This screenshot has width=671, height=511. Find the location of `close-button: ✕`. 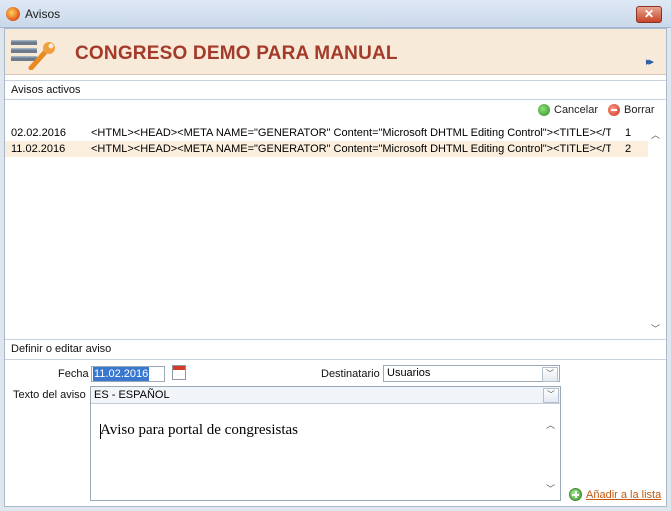

close-button: ✕ is located at coordinates (649, 14).